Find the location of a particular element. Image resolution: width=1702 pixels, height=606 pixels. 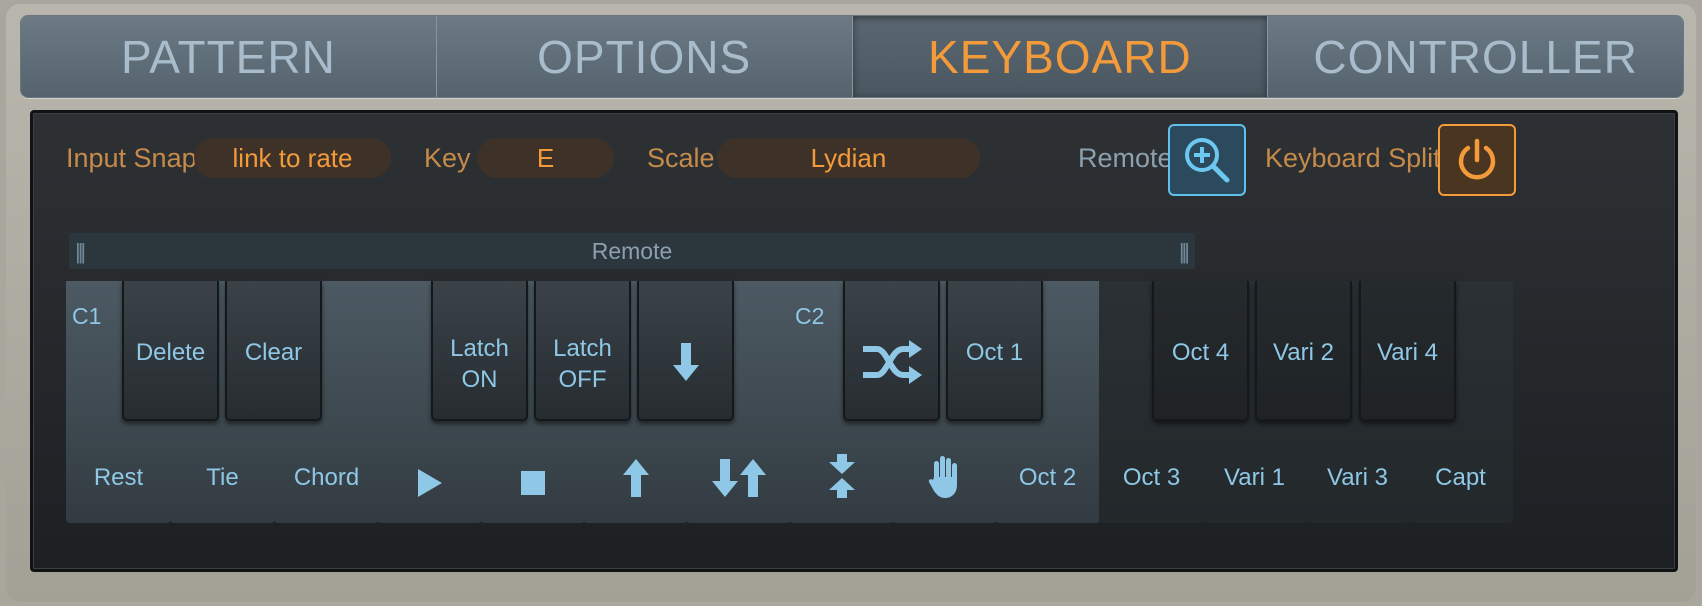

key-vari-2: Vari 2 is located at coordinates (1303, 351).